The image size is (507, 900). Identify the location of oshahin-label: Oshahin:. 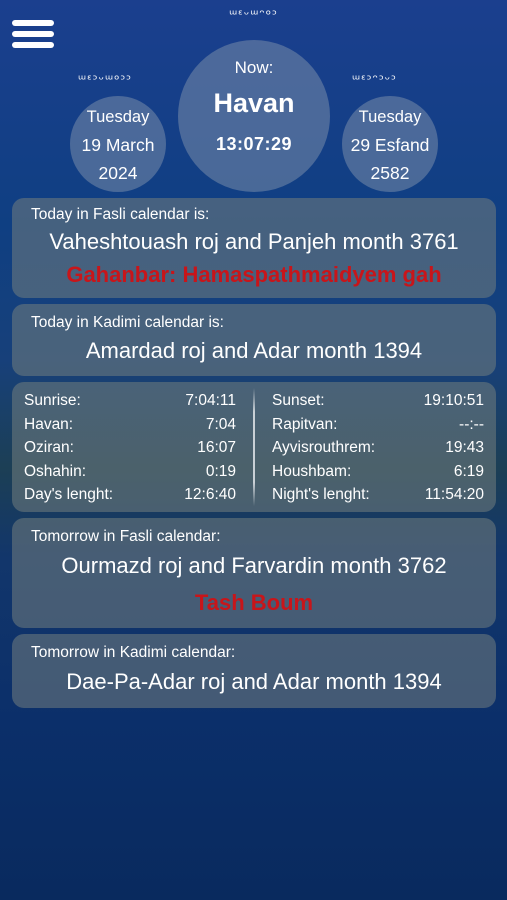
(55, 471).